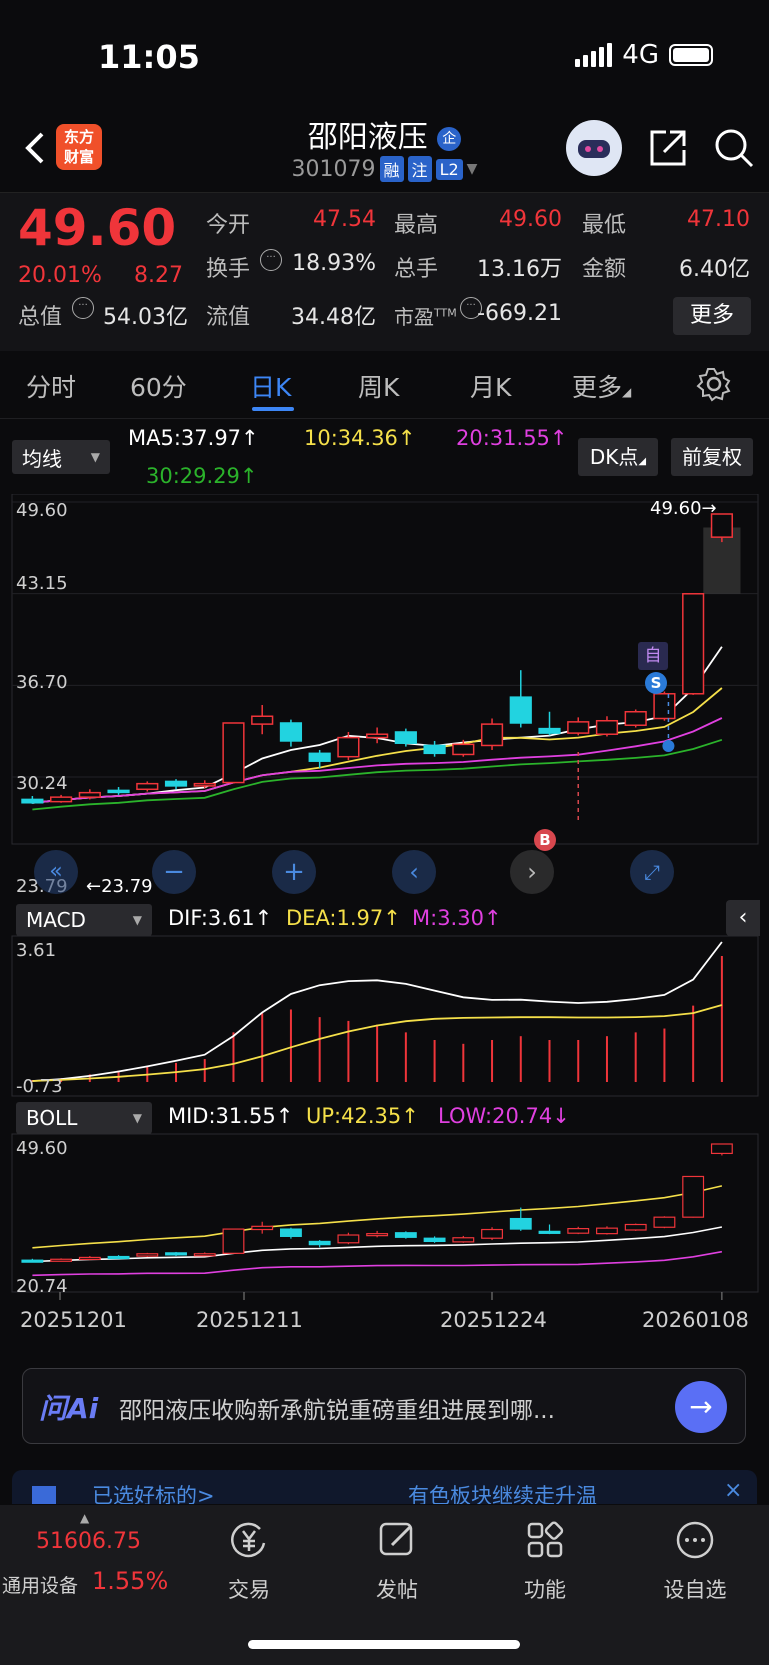 The image size is (769, 1665). I want to click on gear-icon, so click(713, 385).